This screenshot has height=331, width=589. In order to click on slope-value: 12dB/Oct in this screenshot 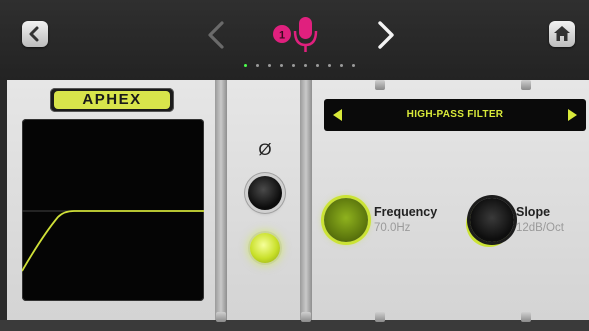, I will do `click(540, 228)`.